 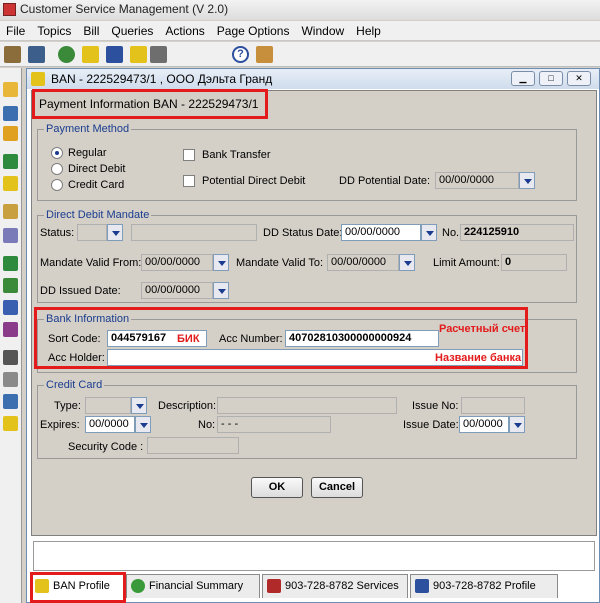 What do you see at coordinates (10, 211) in the screenshot?
I see `document-icon` at bounding box center [10, 211].